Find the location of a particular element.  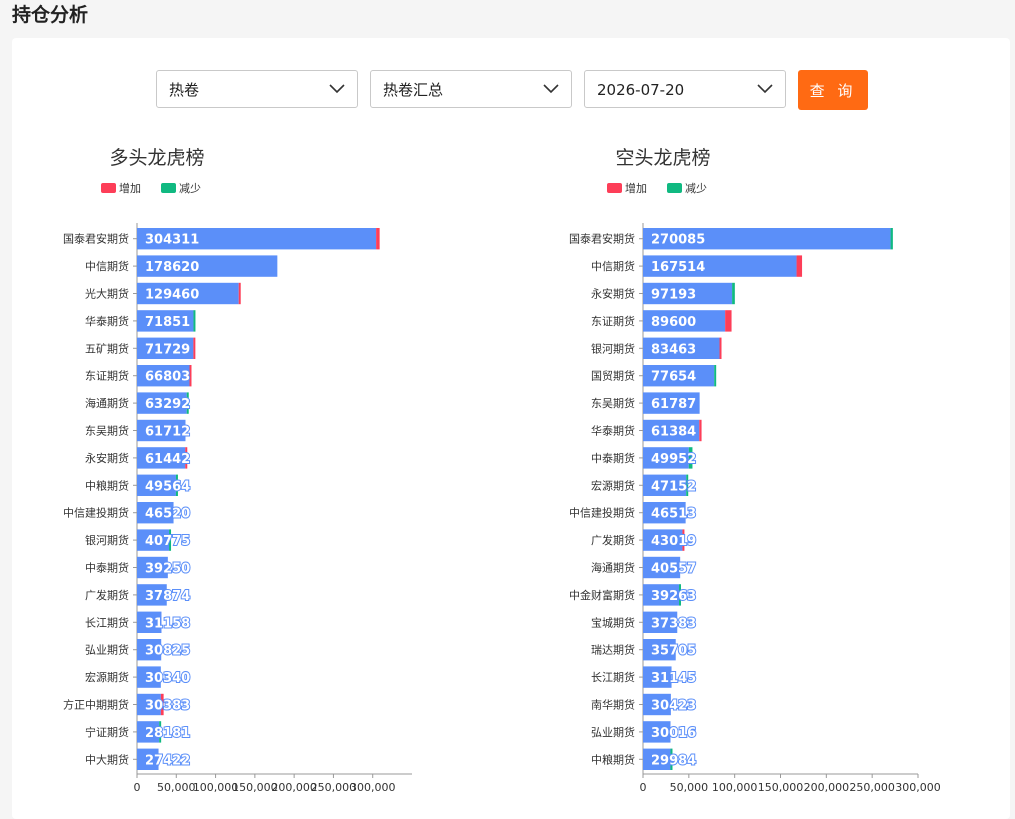

long-bar-value-label: 27422 is located at coordinates (167, 760).